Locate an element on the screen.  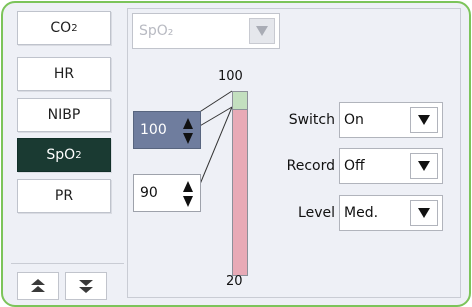
switch-dropdown: On is located at coordinates (391, 120).